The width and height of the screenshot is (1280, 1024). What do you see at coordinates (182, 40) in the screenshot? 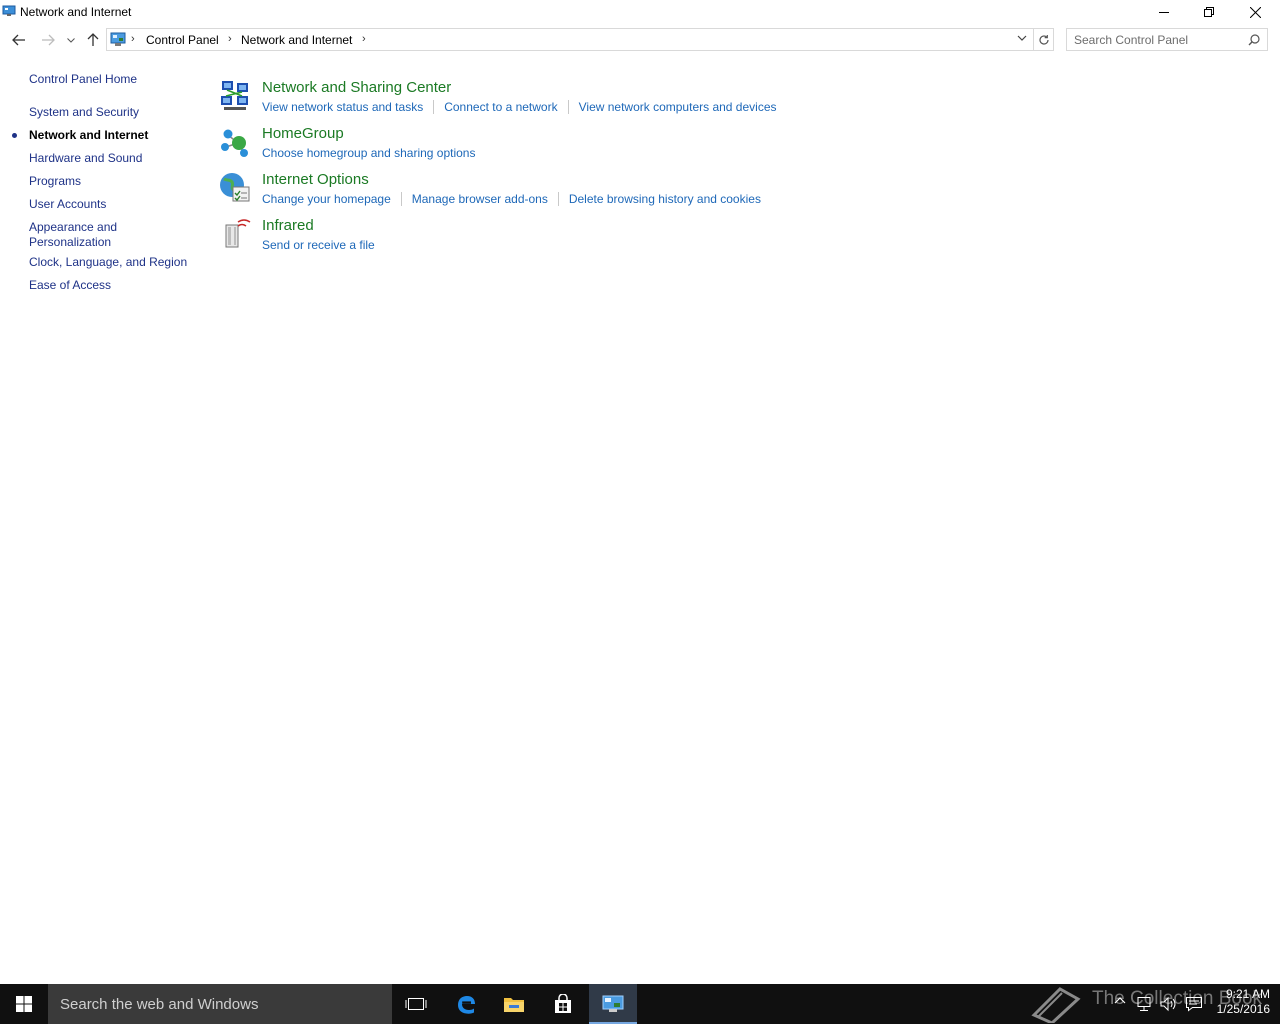
I see `breadcrumb-control-panel: Control Panel` at bounding box center [182, 40].